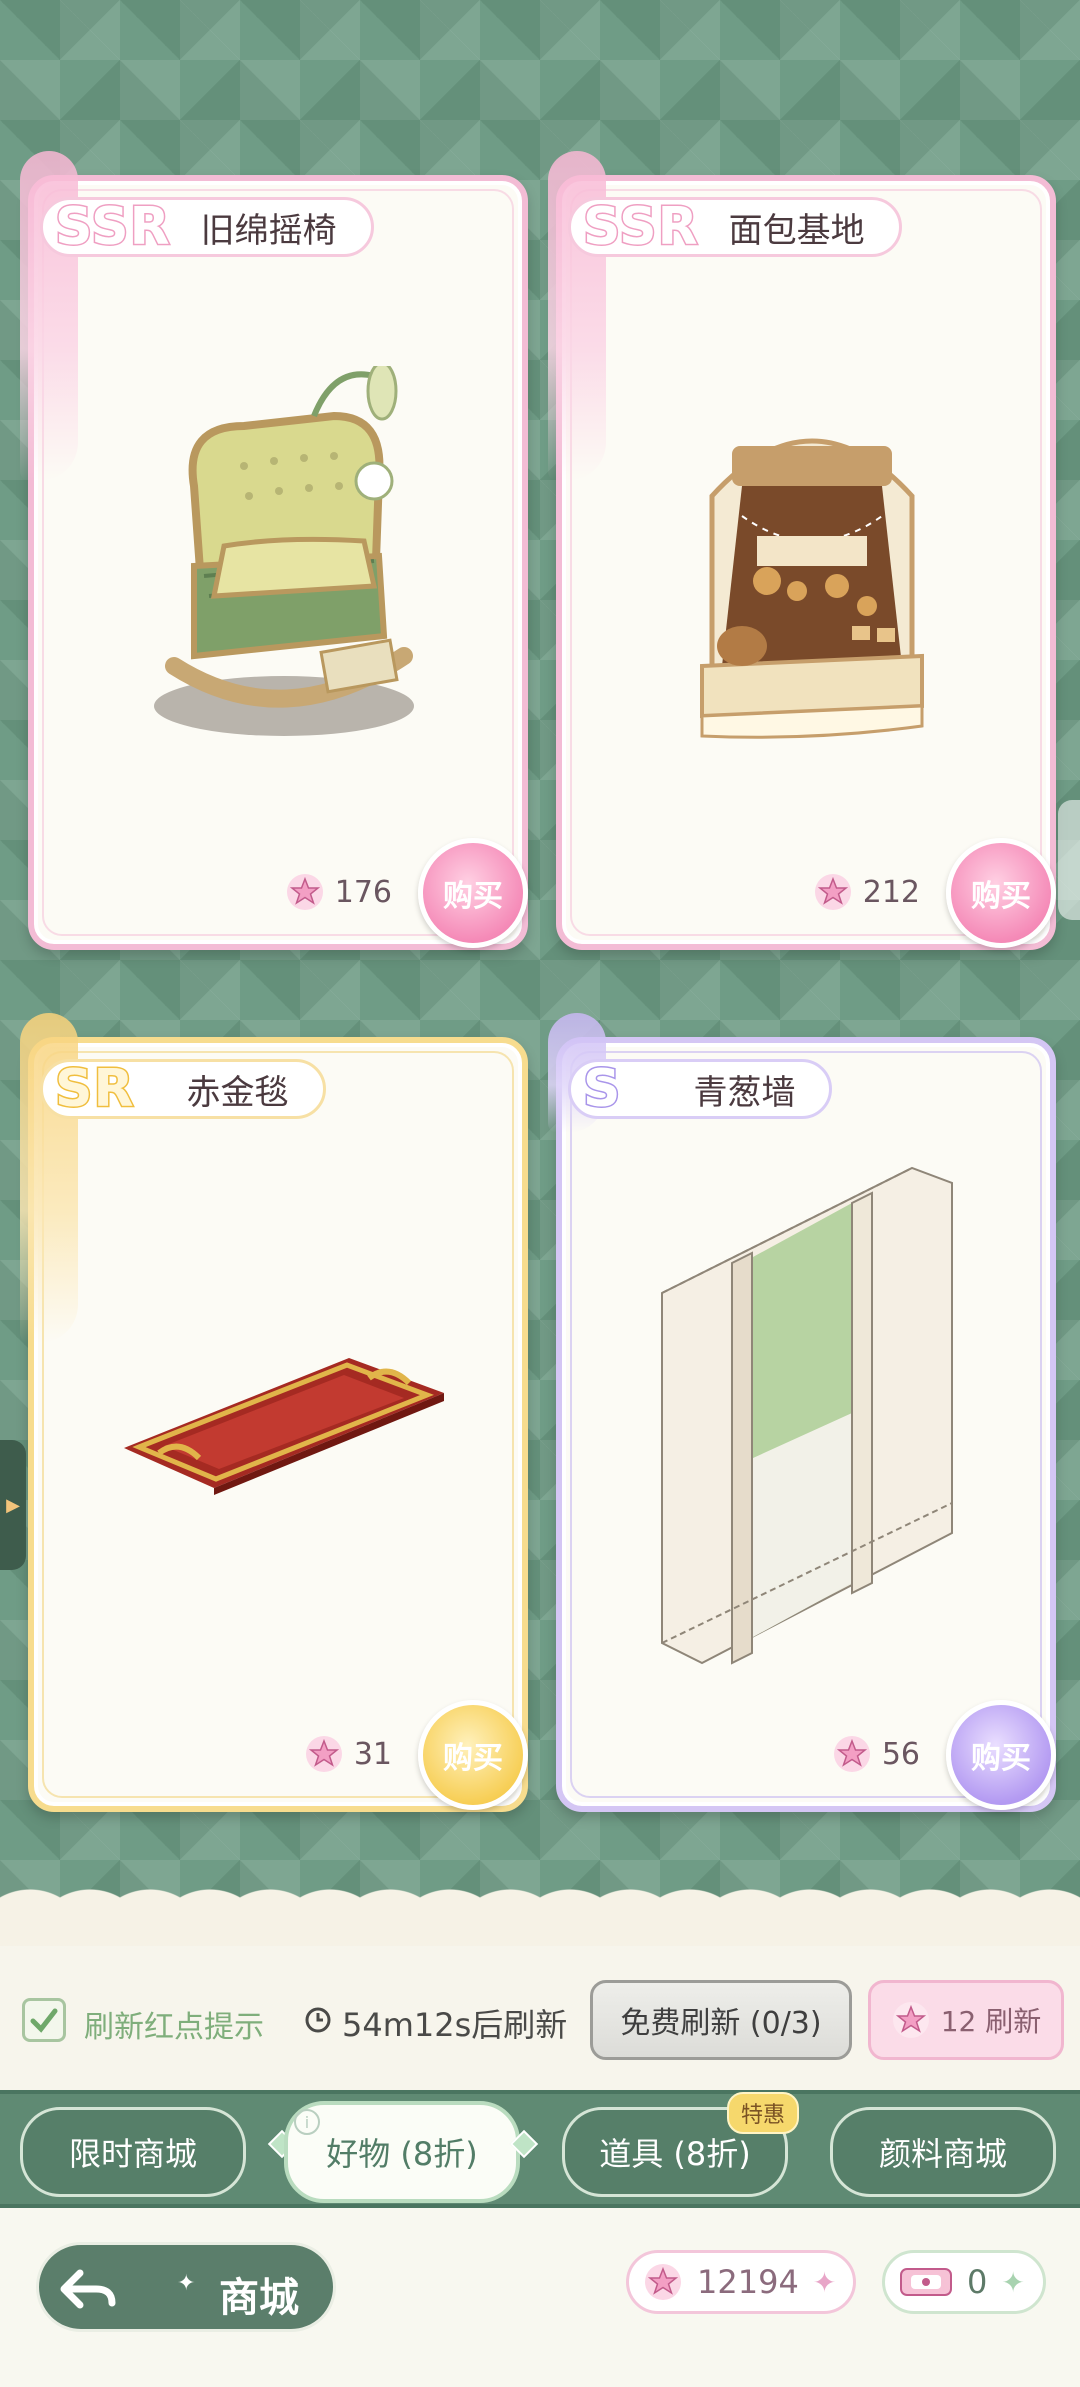  I want to click on clock-icon, so click(318, 2020).